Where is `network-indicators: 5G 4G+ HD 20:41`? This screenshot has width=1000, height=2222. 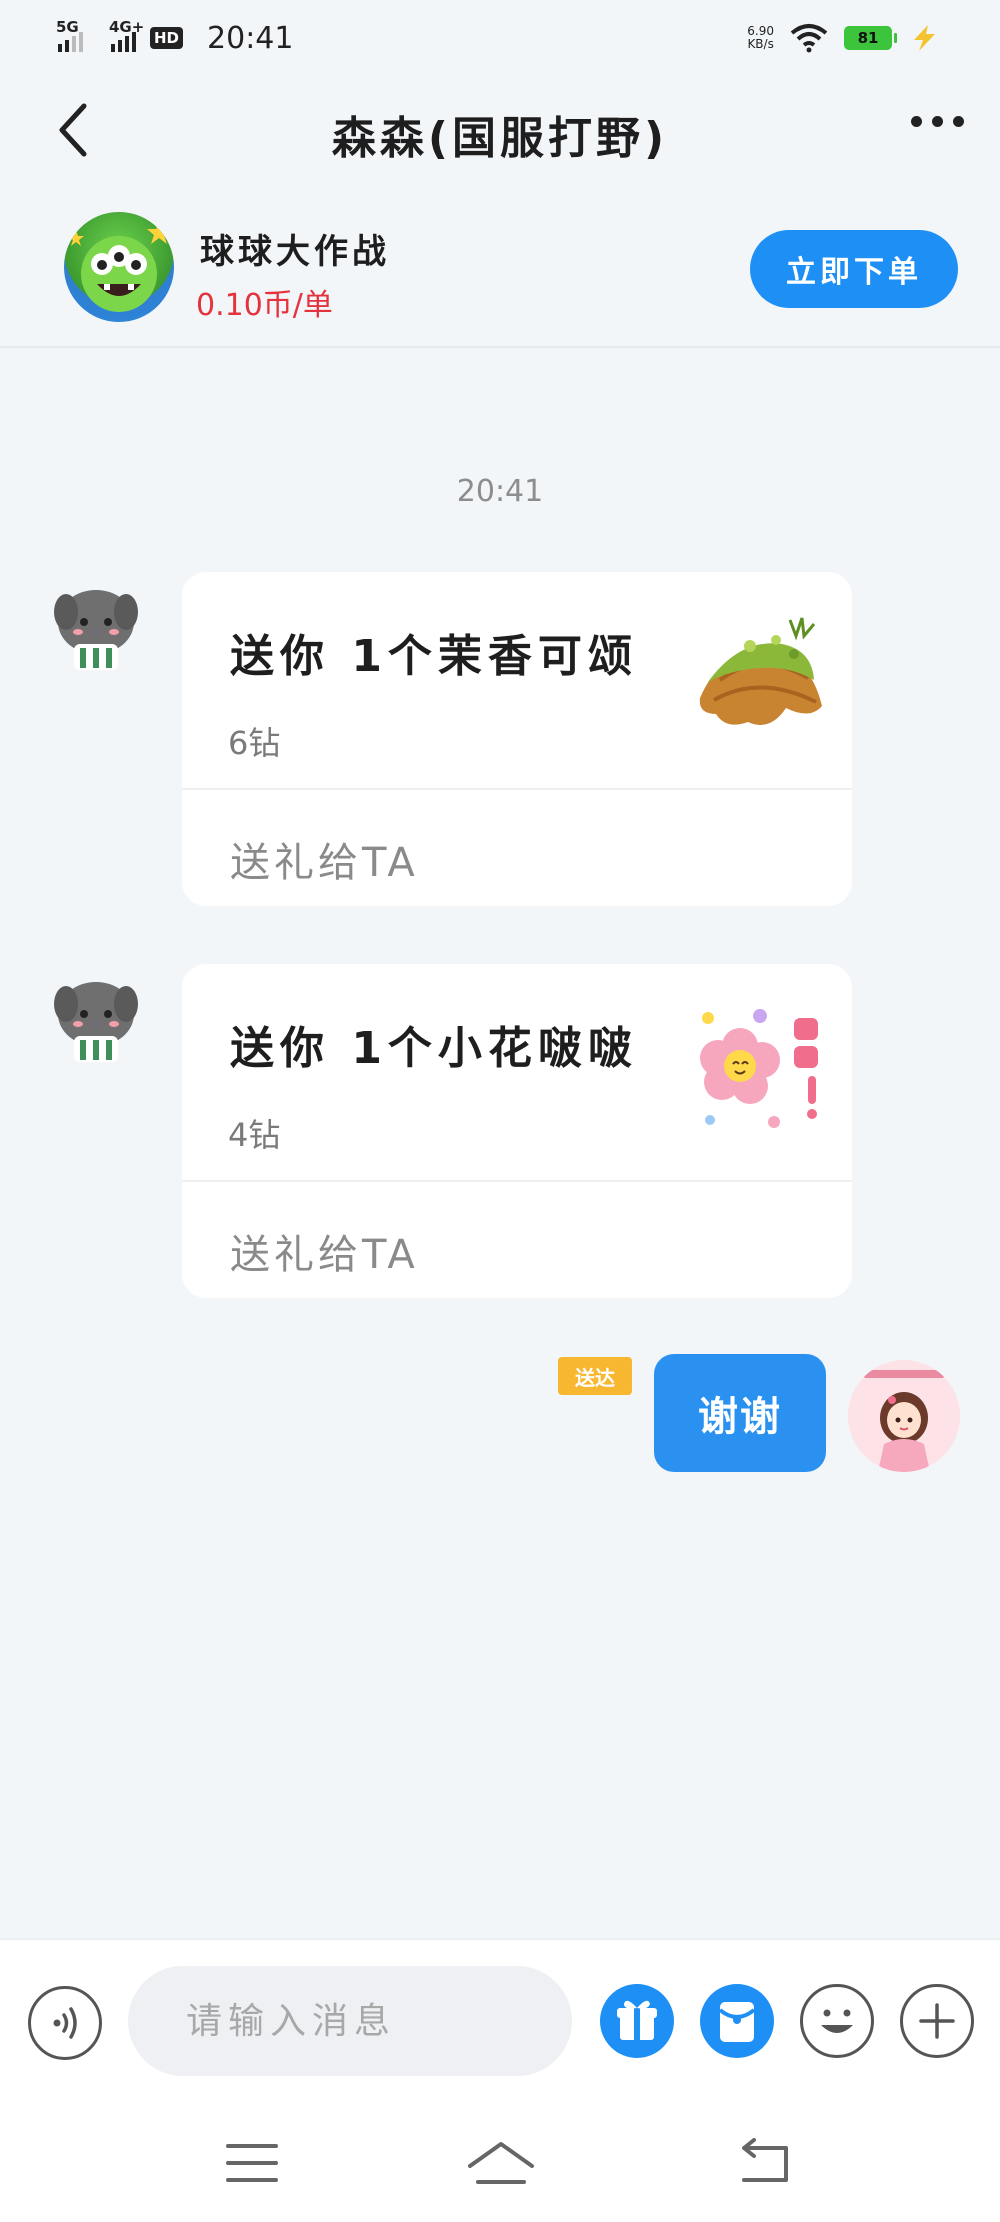 network-indicators: 5G 4G+ HD 20:41 is located at coordinates (175, 37).